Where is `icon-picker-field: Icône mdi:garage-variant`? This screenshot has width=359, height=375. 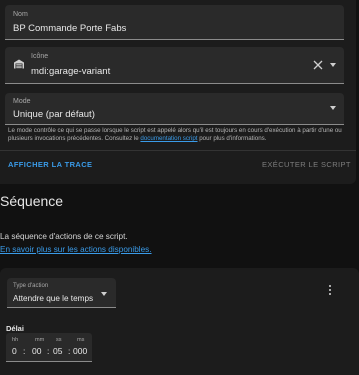
icon-picker-field: Icône mdi:garage-variant is located at coordinates (174, 65).